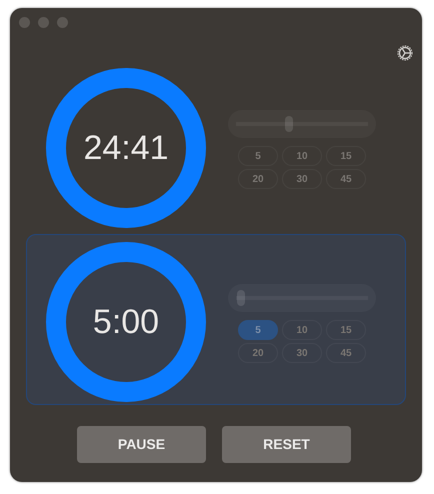 The height and width of the screenshot is (494, 434). I want to click on action-button: RESET, so click(286, 444).